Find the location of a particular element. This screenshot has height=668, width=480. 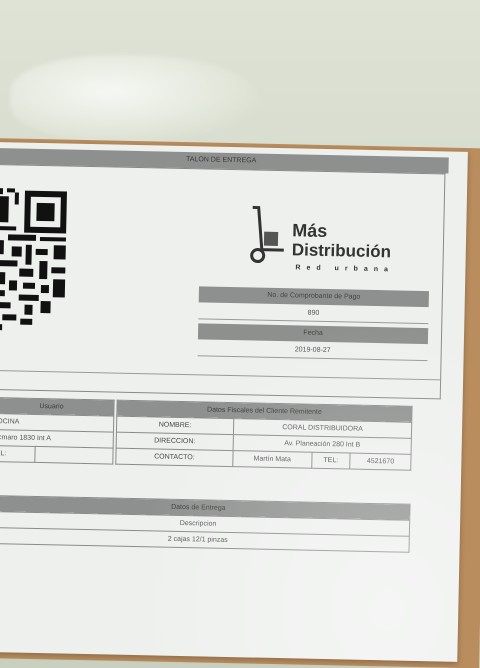

client-tel-value: 4521670 is located at coordinates (380, 462).